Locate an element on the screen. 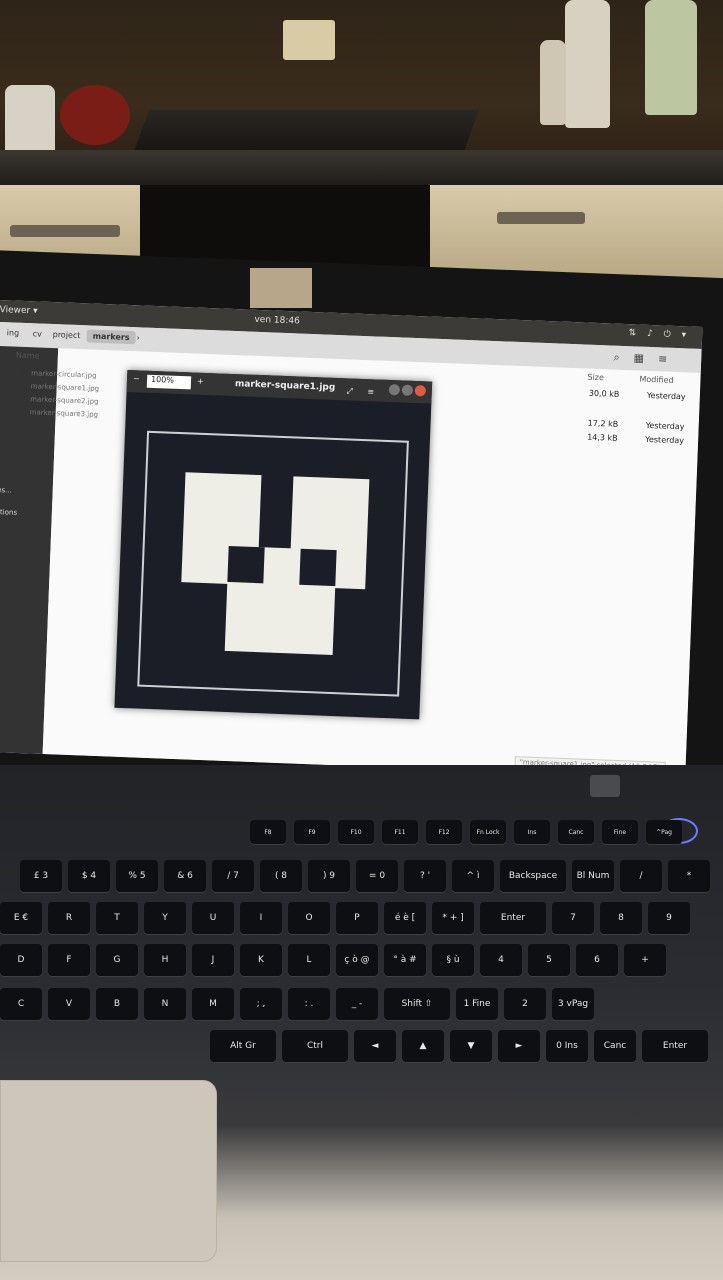 The height and width of the screenshot is (1280, 723). key-f9: F9 is located at coordinates (312, 832).